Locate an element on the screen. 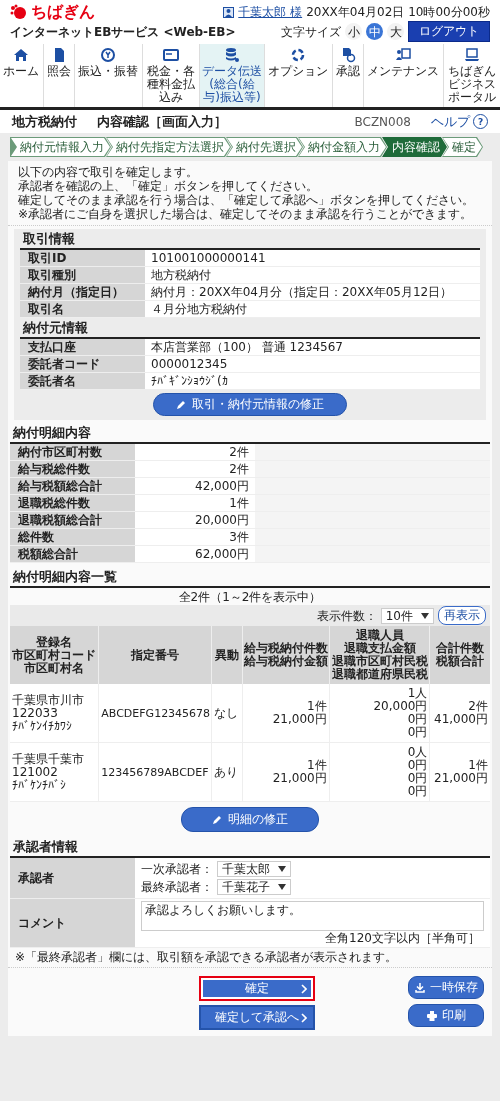 The image size is (500, 1101). save-button: 一時保存 is located at coordinates (446, 987).